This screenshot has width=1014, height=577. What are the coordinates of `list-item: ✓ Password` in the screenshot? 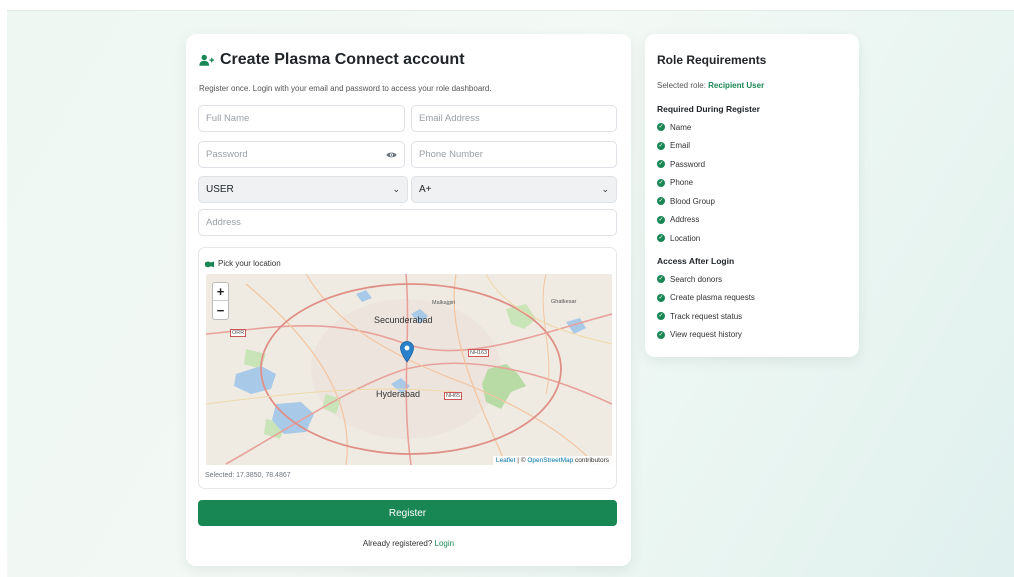 It's located at (686, 164).